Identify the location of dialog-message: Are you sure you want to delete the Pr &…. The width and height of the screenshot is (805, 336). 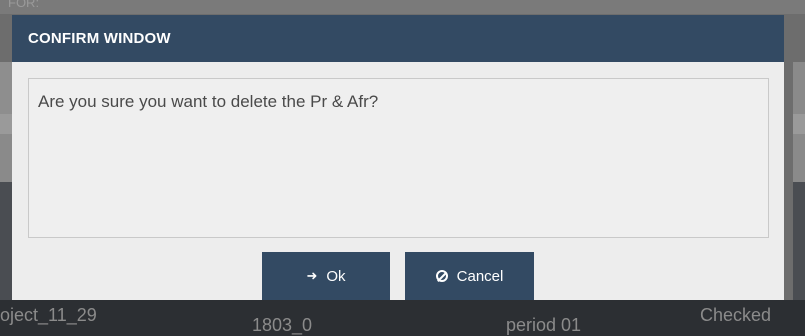
(208, 101).